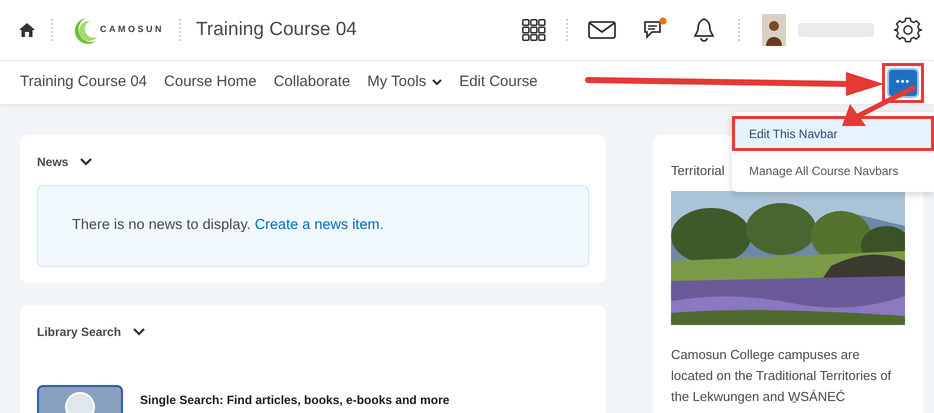 The image size is (934, 413). What do you see at coordinates (312, 82) in the screenshot?
I see `navbar-link: Collaborate` at bounding box center [312, 82].